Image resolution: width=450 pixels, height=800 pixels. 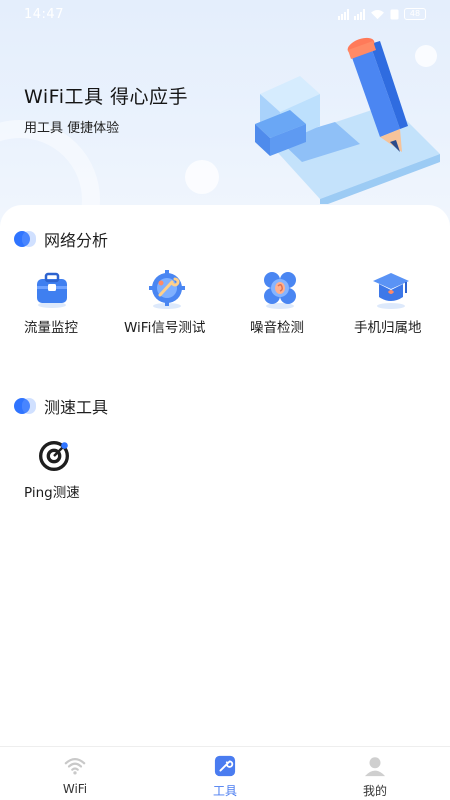 What do you see at coordinates (72, 128) in the screenshot?
I see `hero-subtitle: 用工具 便捷体验` at bounding box center [72, 128].